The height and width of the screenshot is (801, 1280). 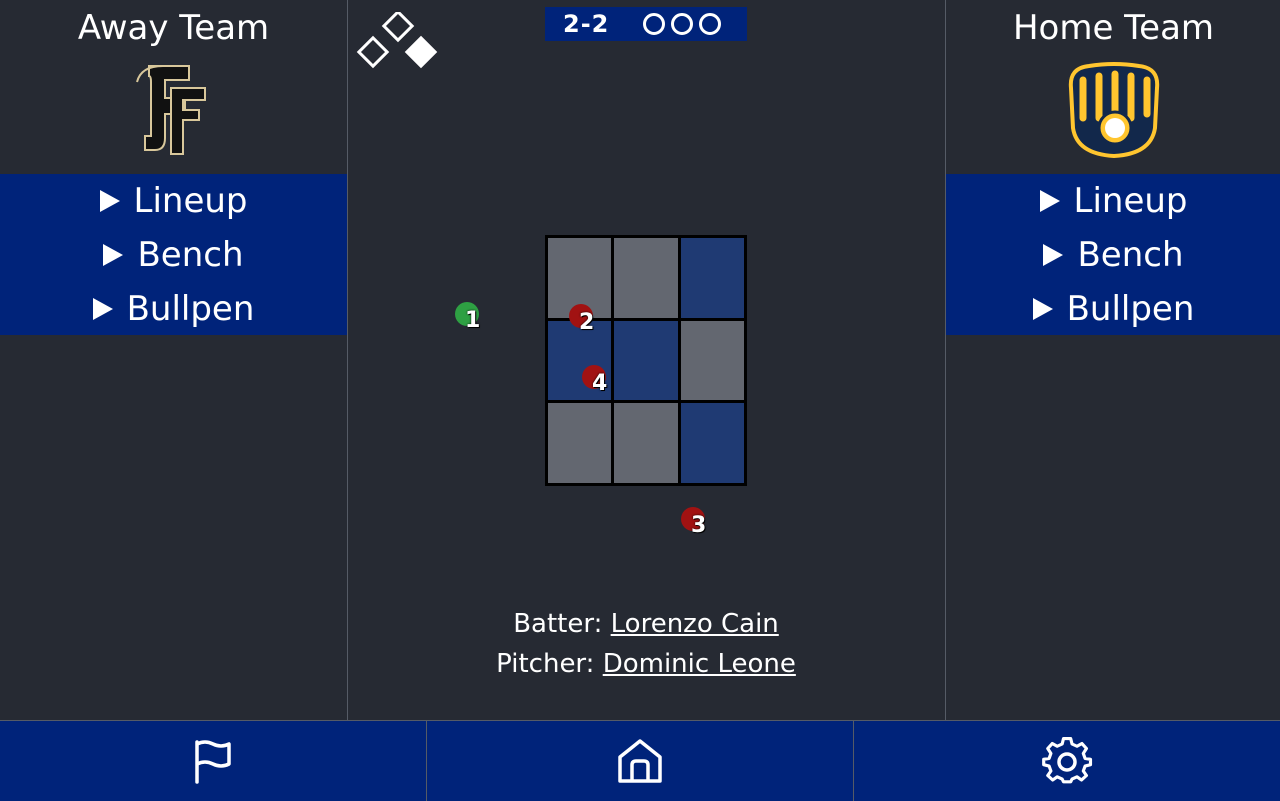 I want to click on away-bench-button: Bench, so click(x=173, y=255).